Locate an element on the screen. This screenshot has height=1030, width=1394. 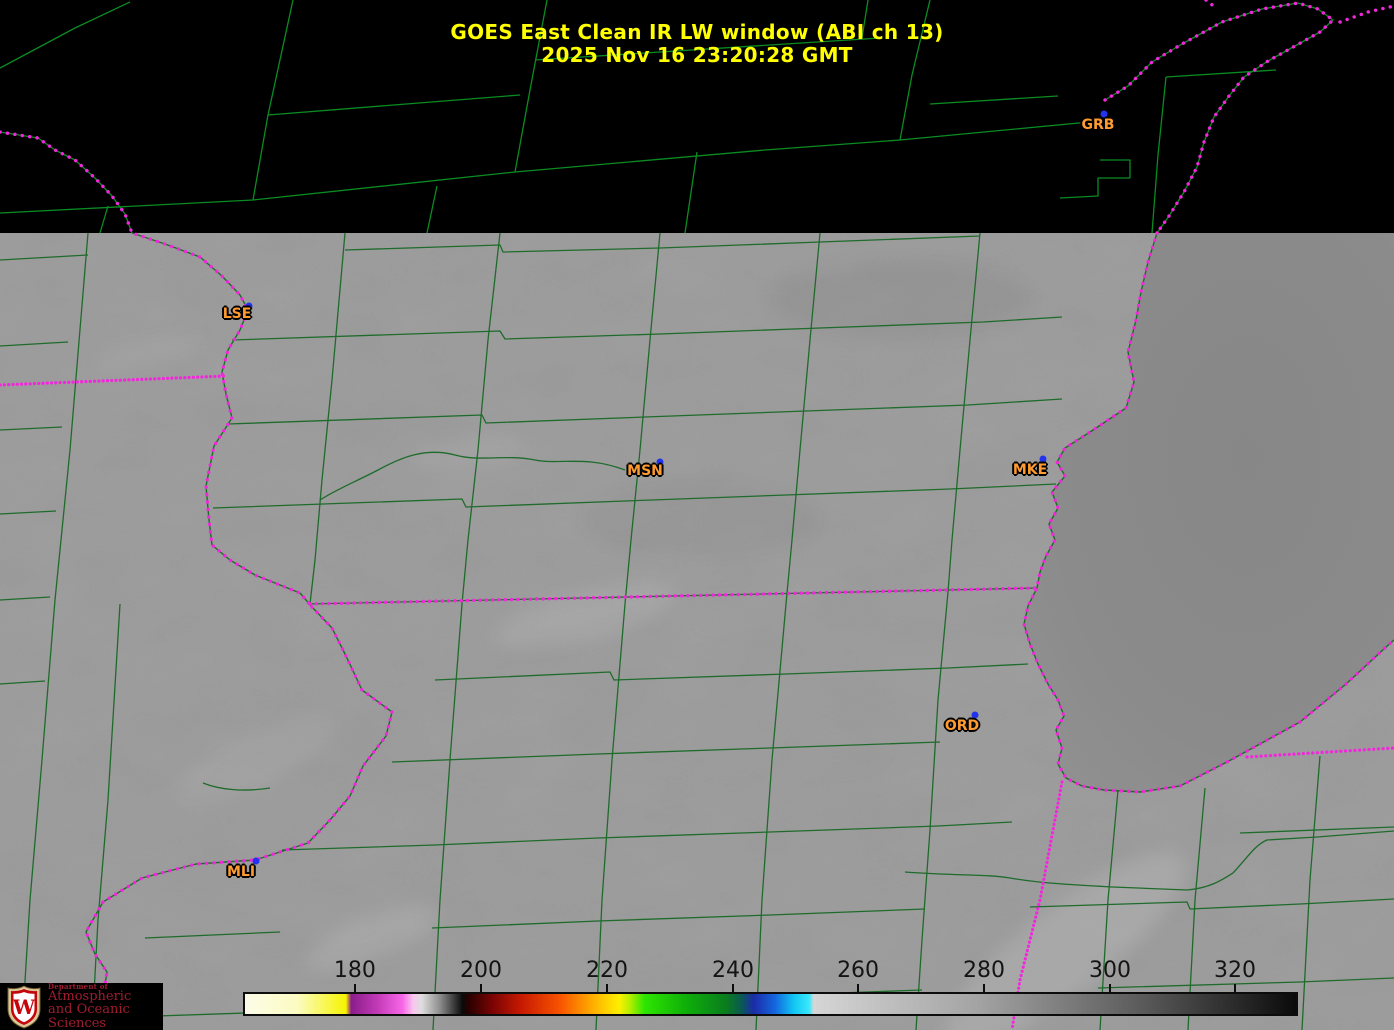
colorbar-tick-label-240: 240 is located at coordinates (733, 970).